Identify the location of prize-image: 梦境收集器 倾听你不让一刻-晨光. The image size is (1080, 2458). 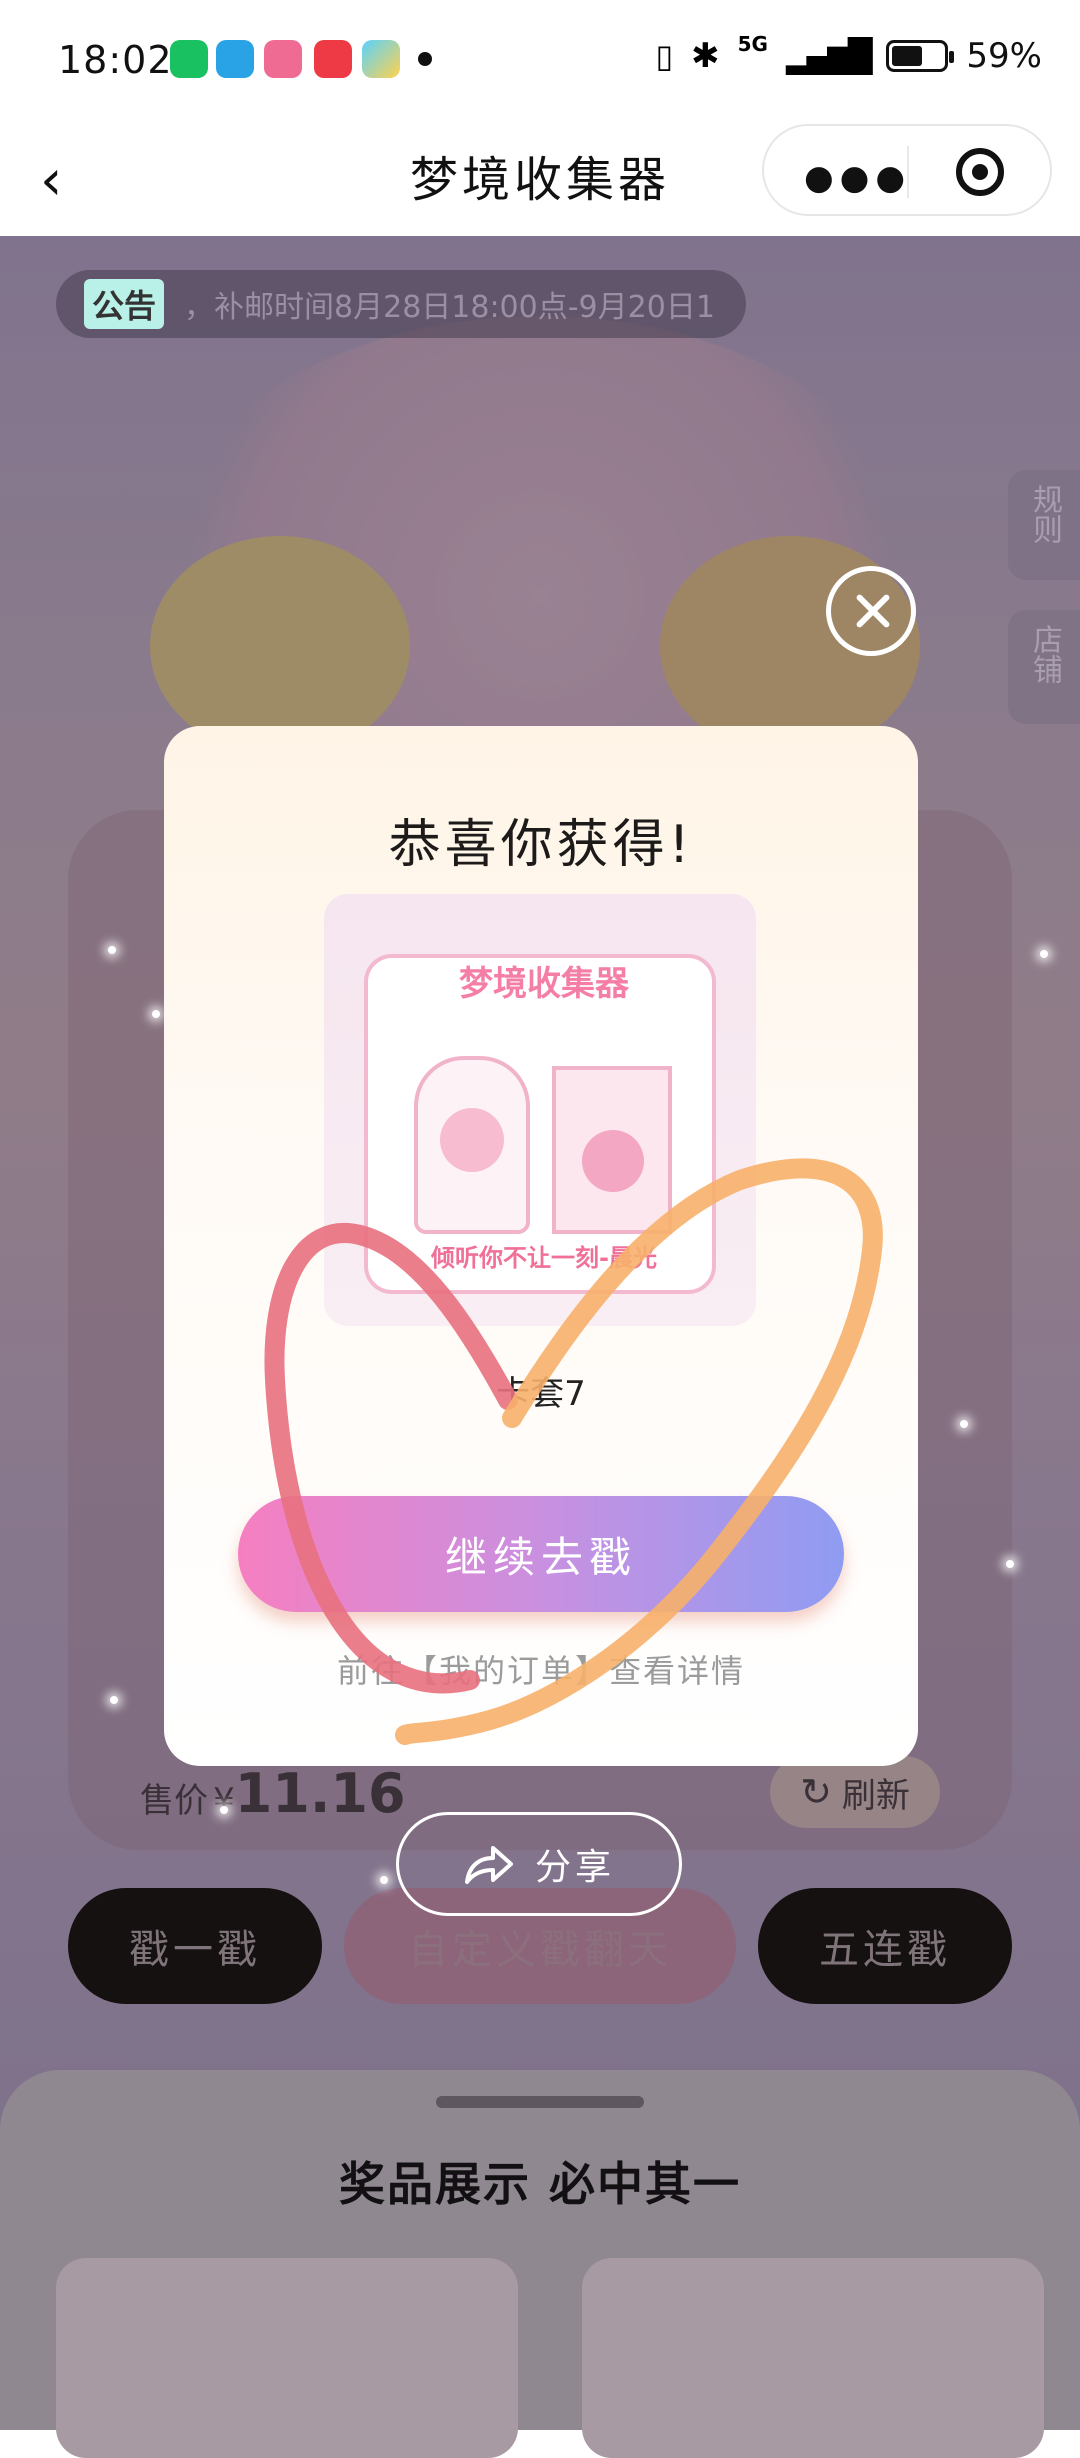
(540, 1110).